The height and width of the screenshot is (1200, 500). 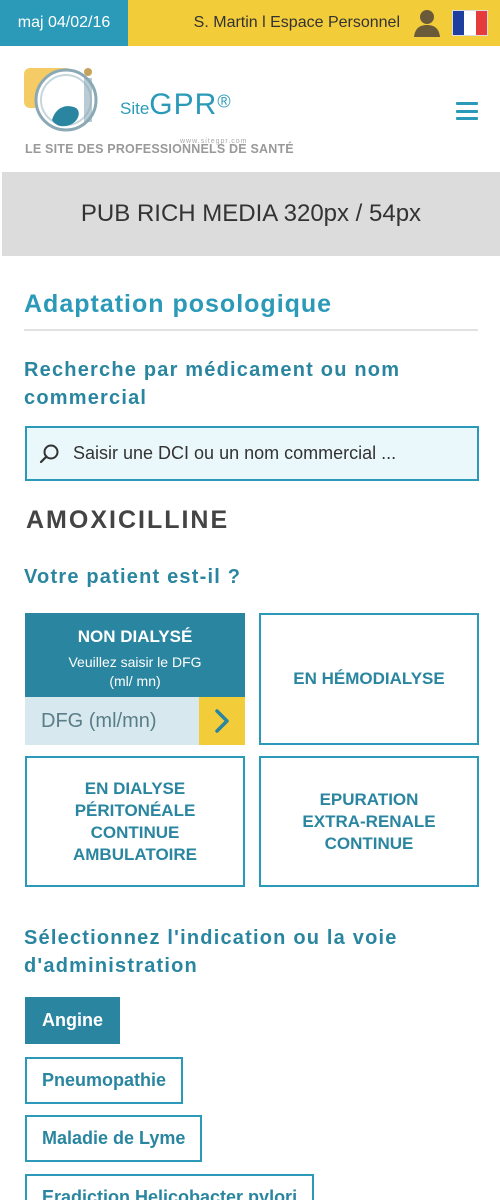 What do you see at coordinates (128, 520) in the screenshot?
I see `drug-name: AMOXICILLINE` at bounding box center [128, 520].